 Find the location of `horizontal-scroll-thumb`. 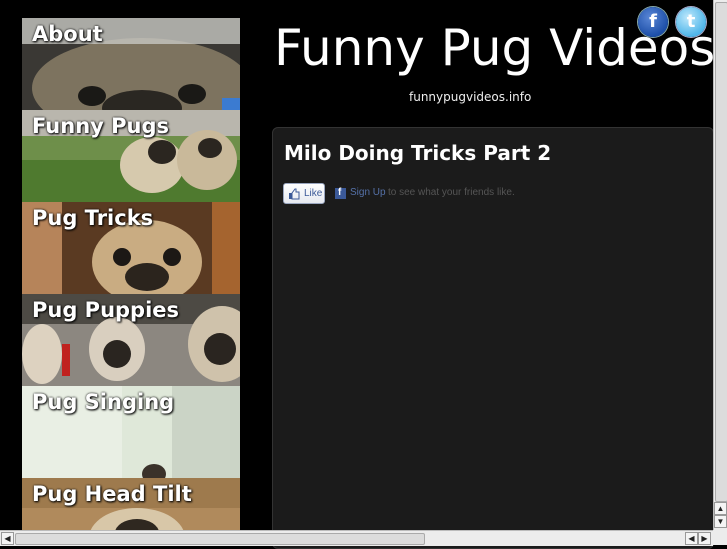

horizontal-scroll-thumb is located at coordinates (220, 539).